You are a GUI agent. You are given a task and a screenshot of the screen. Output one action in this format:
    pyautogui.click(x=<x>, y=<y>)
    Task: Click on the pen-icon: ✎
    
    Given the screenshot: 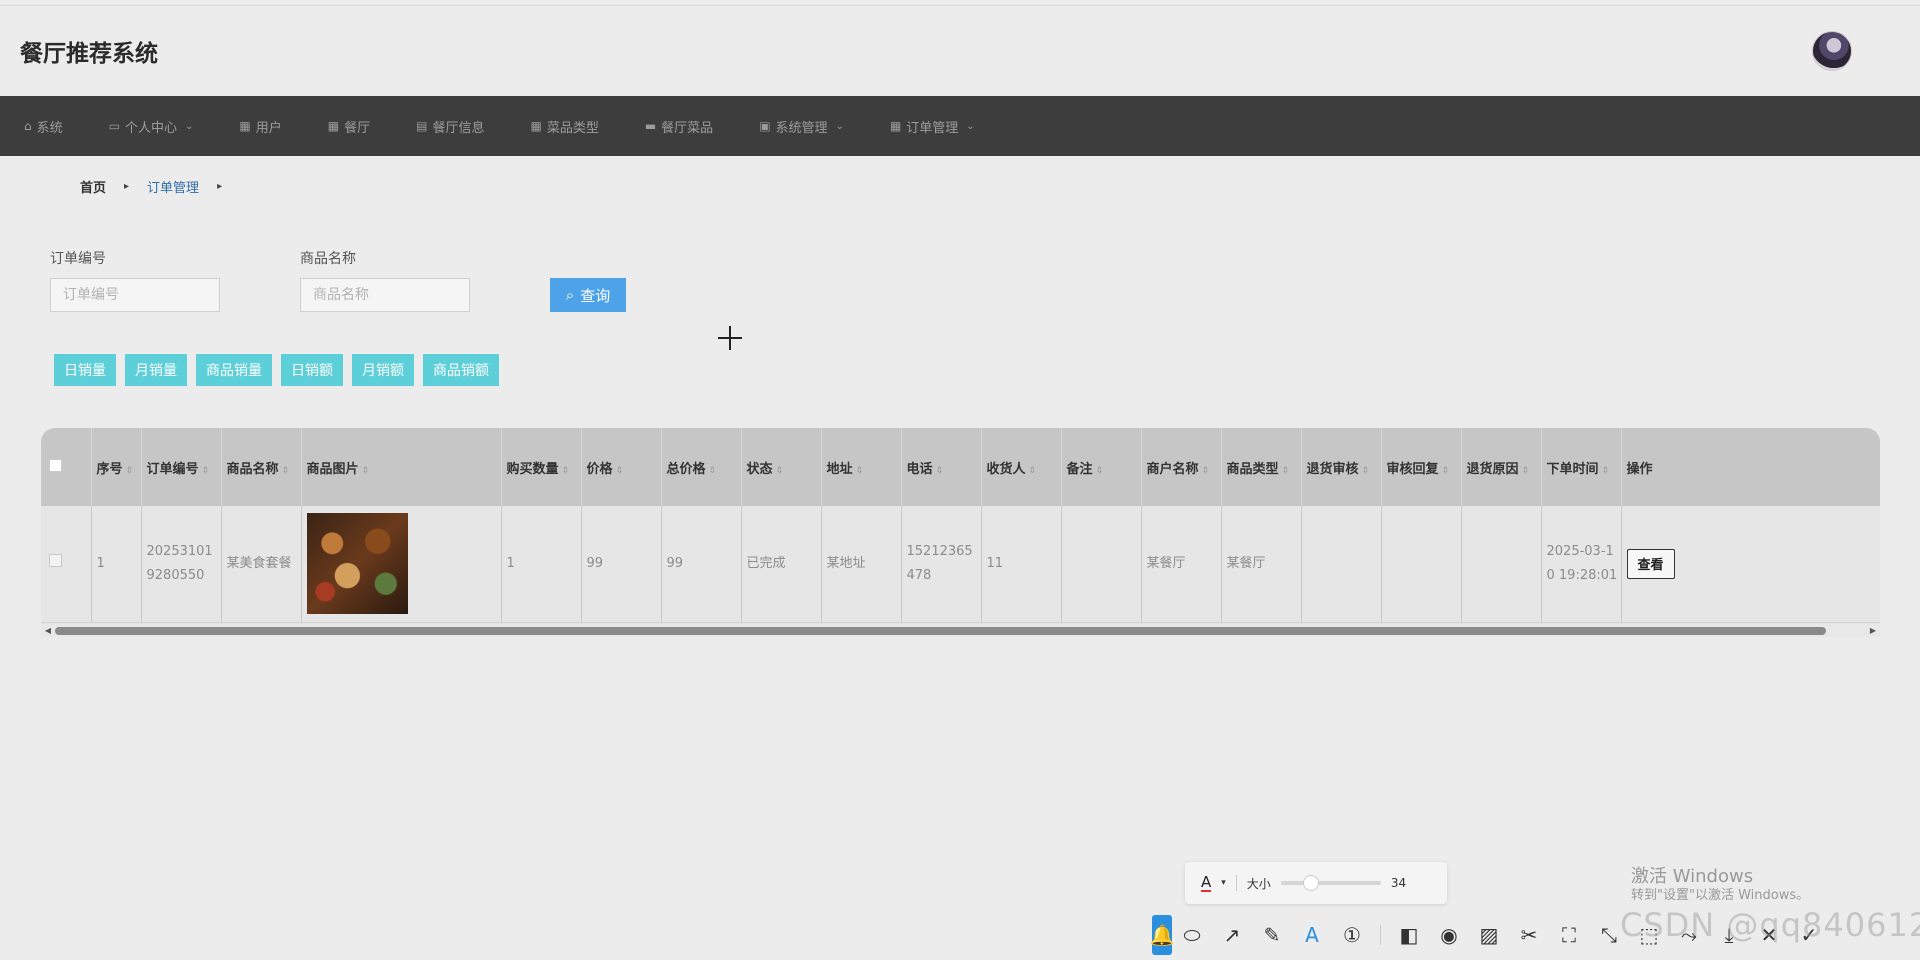 What is the action you would take?
    pyautogui.click(x=1272, y=935)
    